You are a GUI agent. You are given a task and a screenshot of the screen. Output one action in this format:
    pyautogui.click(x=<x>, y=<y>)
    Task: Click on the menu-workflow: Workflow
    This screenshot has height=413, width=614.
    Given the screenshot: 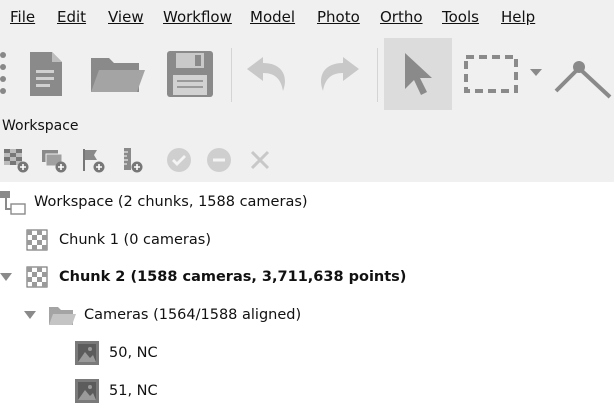 What is the action you would take?
    pyautogui.click(x=197, y=17)
    